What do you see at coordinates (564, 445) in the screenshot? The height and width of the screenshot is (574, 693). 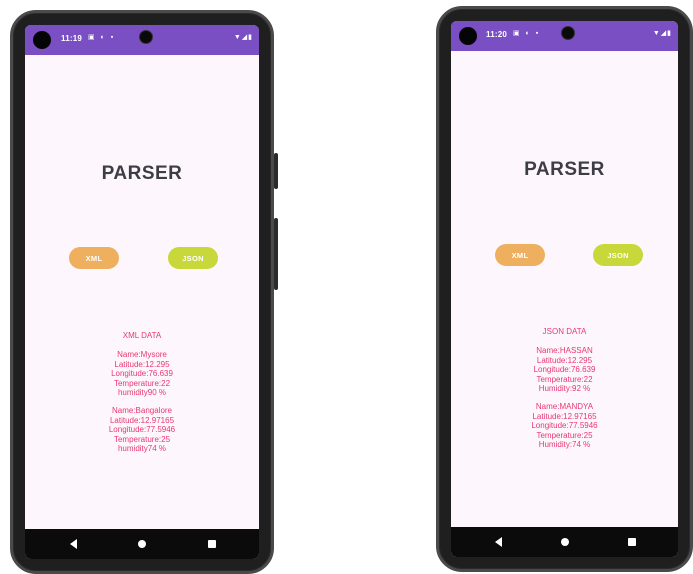 I see `record-humidity: Humidity:74 %` at bounding box center [564, 445].